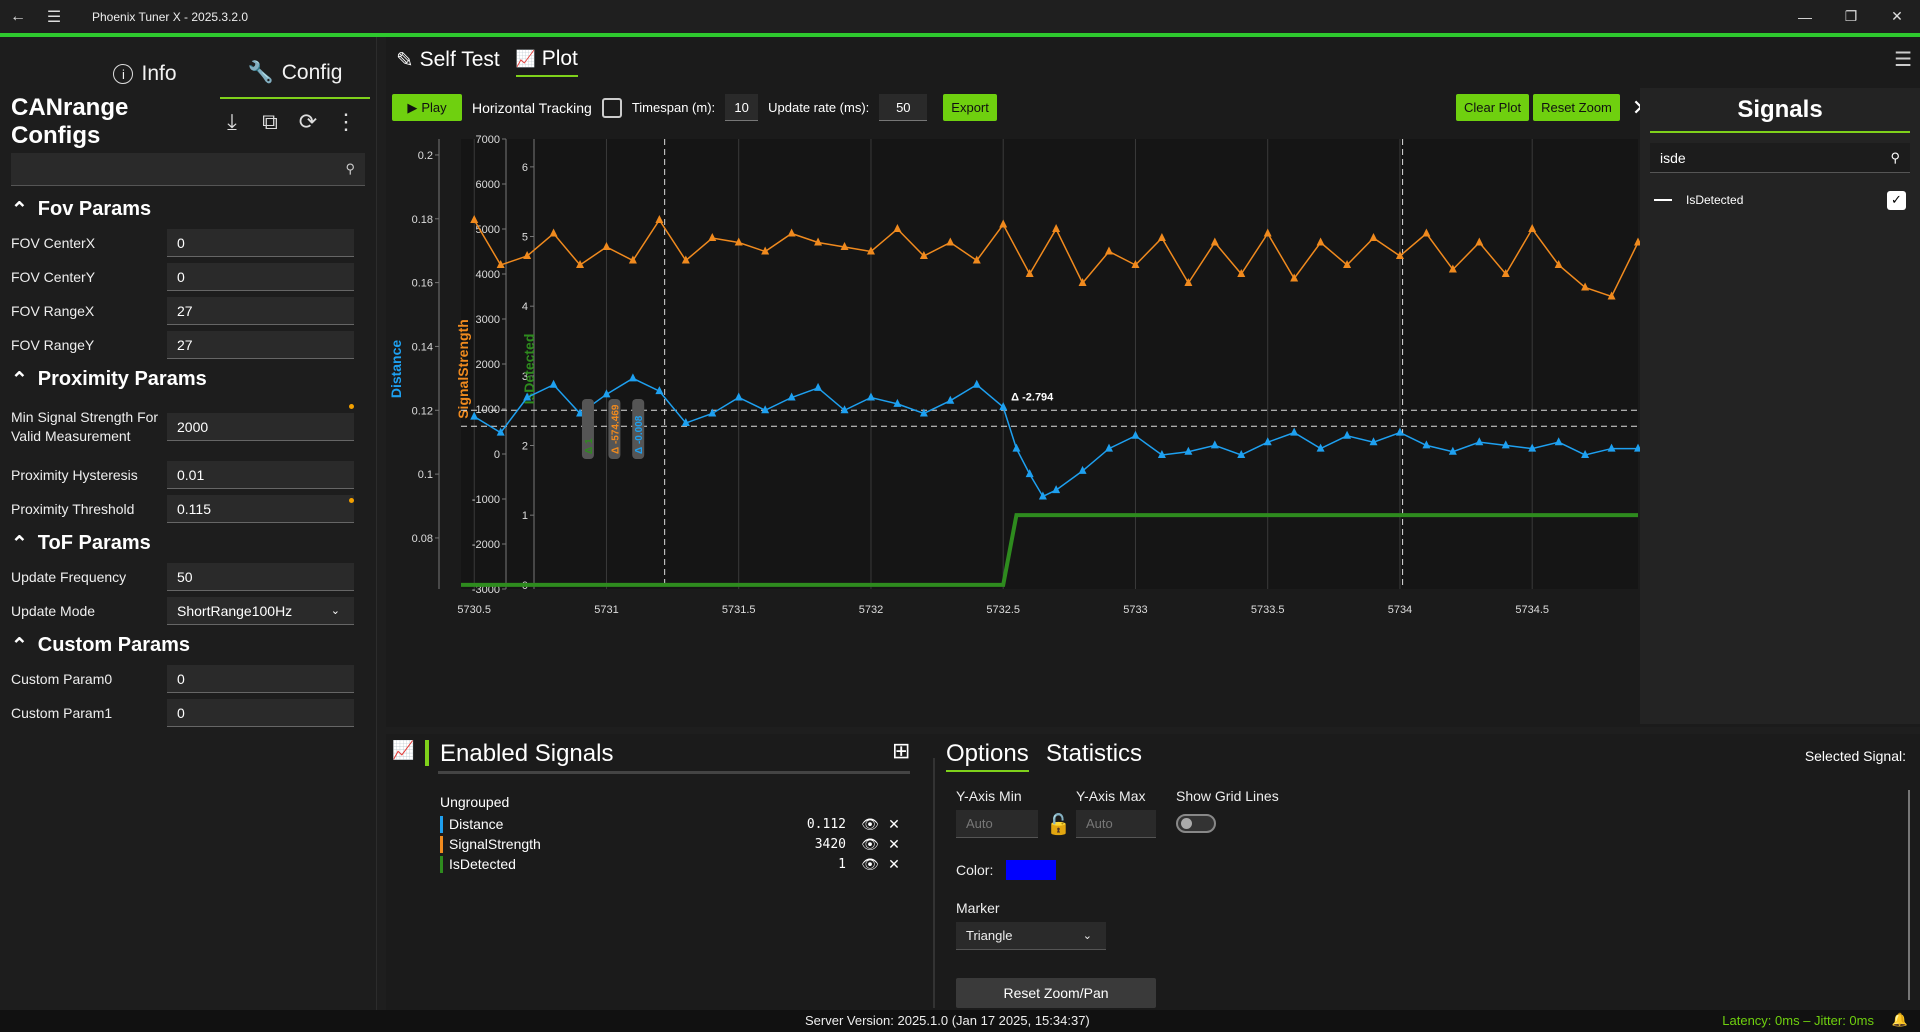 The image size is (1920, 1032). I want to click on group-header-custom: ⌃ Custom Params, so click(188, 645).